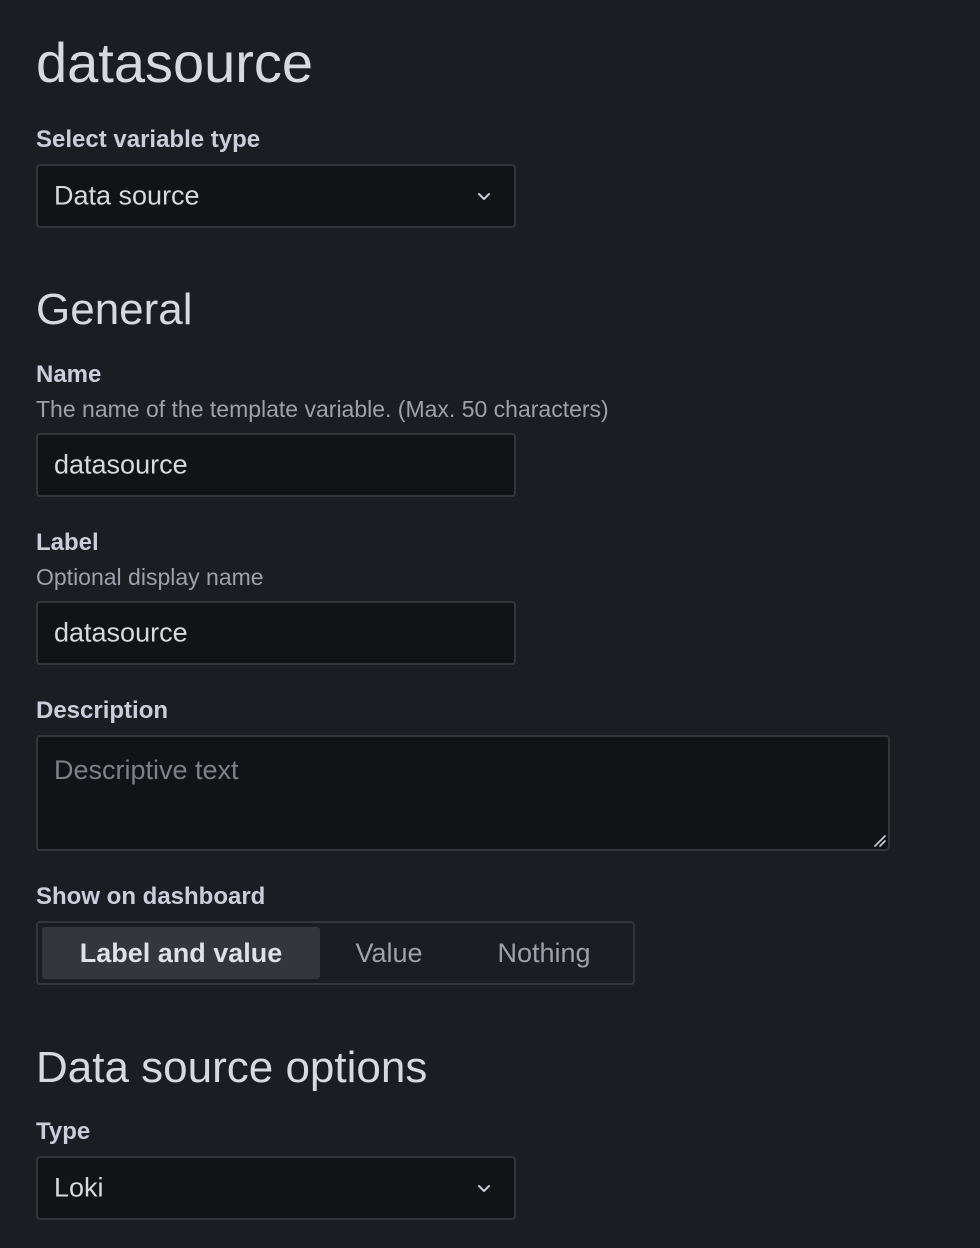 This screenshot has height=1248, width=980. I want to click on label-field-label: Label, so click(67, 542).